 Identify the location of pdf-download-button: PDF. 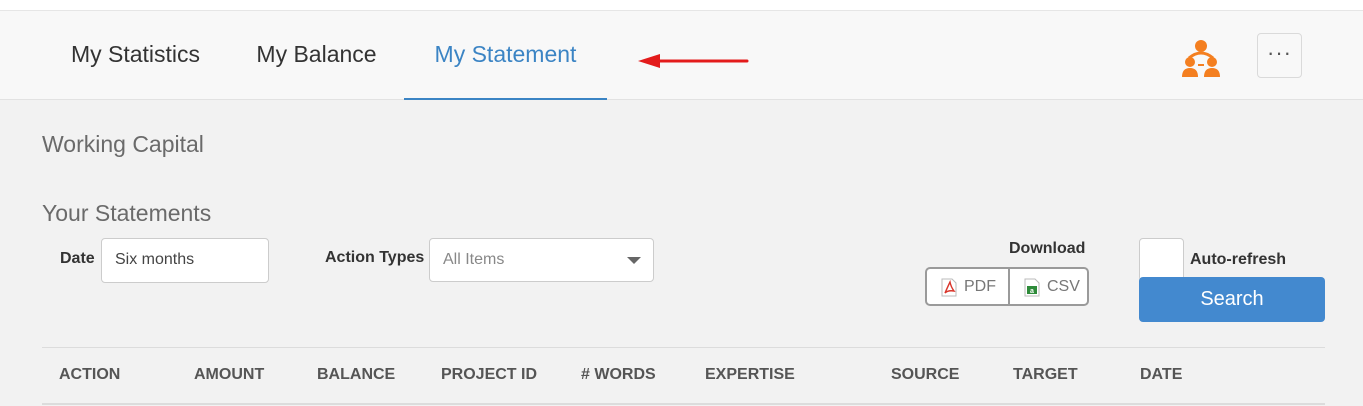
(967, 286).